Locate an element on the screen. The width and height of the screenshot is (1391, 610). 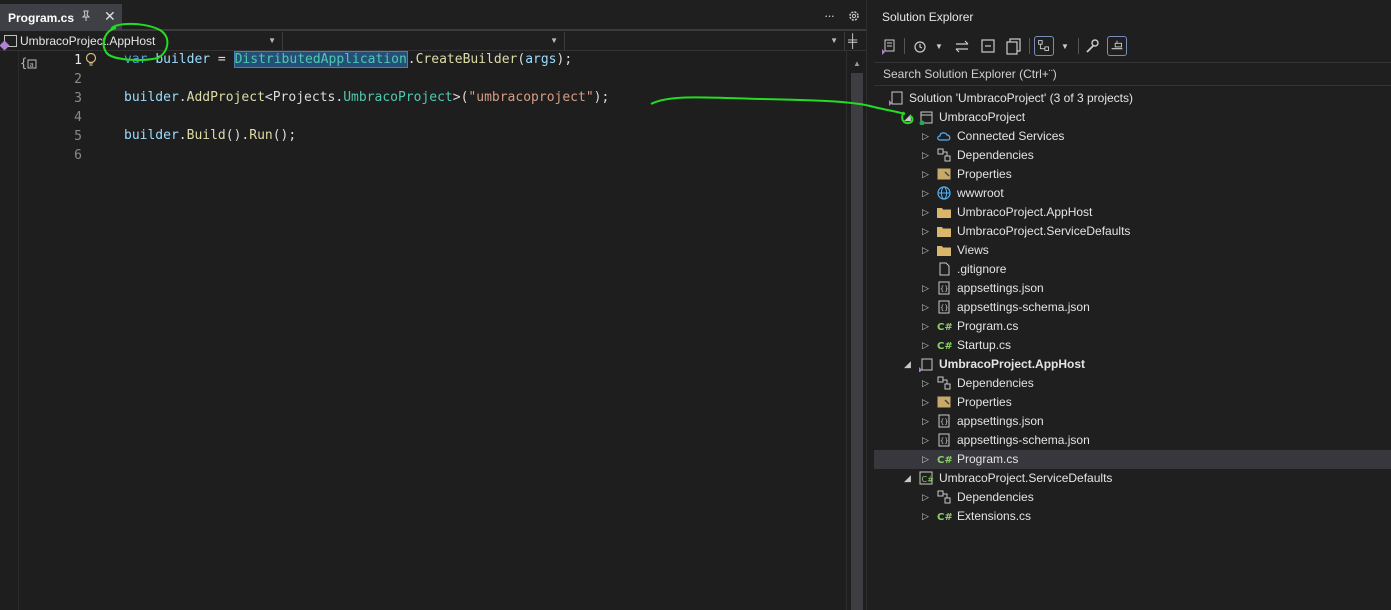
scrollbar-thumb is located at coordinates (857, 341).